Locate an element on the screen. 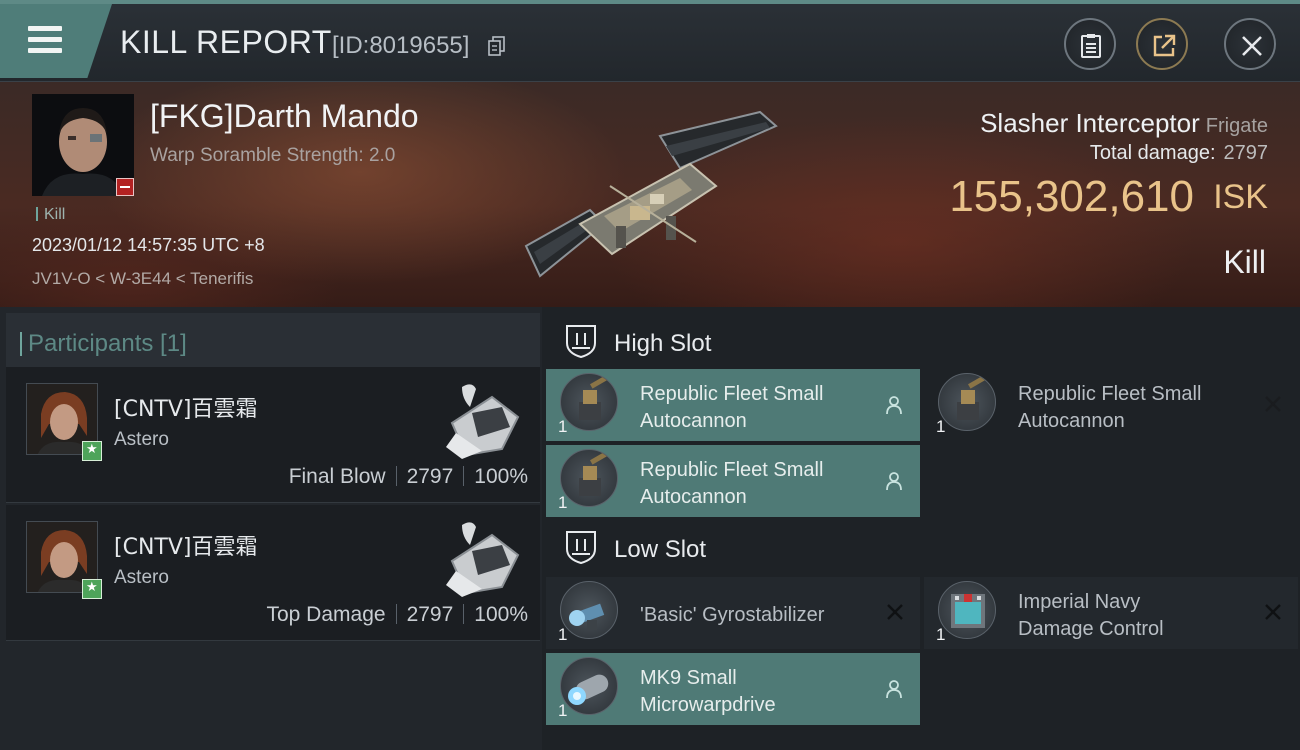 The image size is (1300, 750). ship-render is located at coordinates (651, 194).